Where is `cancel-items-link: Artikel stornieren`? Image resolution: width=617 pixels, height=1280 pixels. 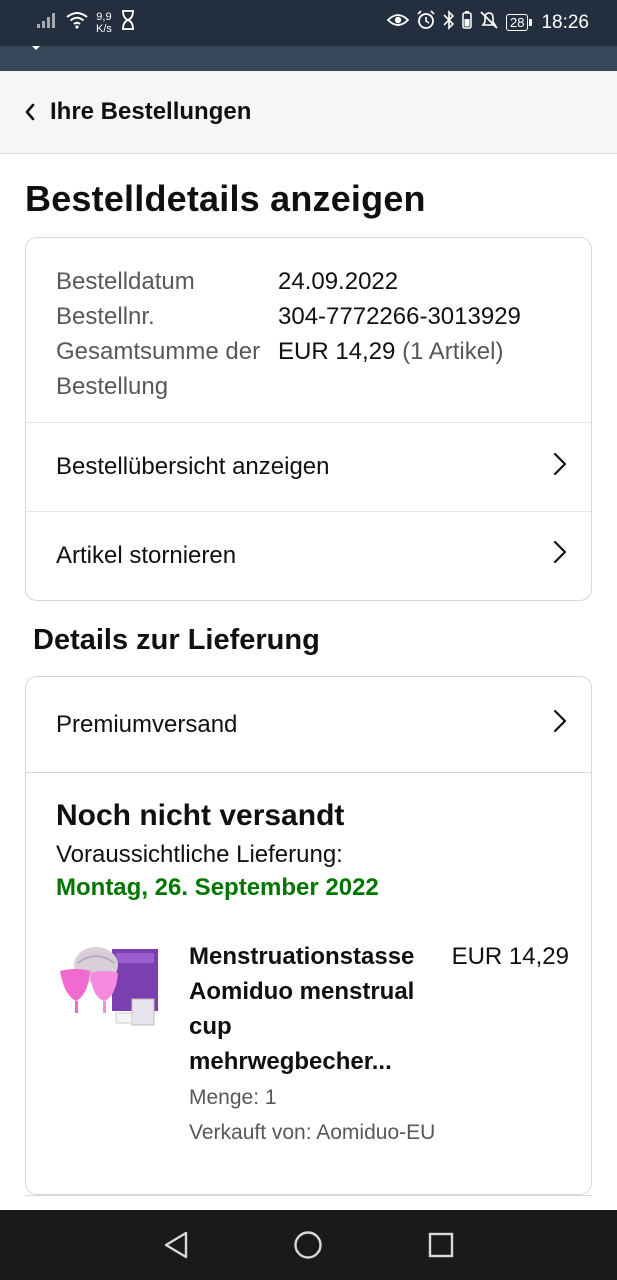
cancel-items-link: Artikel stornieren is located at coordinates (308, 555).